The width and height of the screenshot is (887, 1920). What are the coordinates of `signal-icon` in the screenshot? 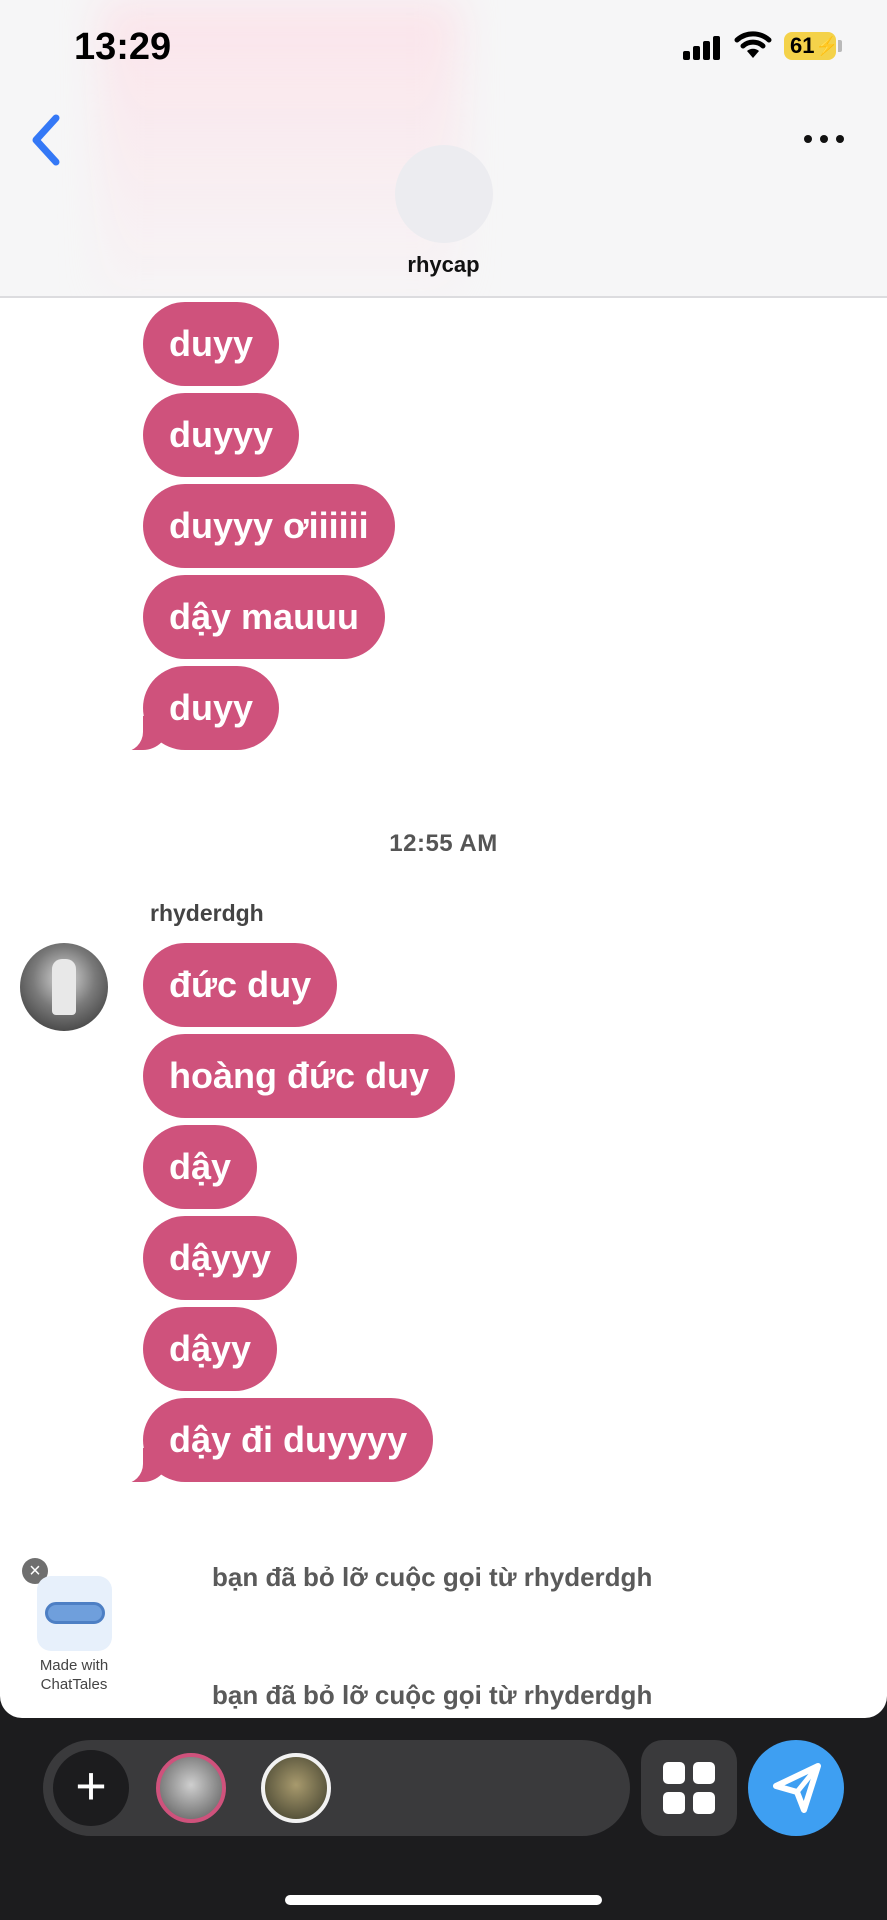 It's located at (703, 48).